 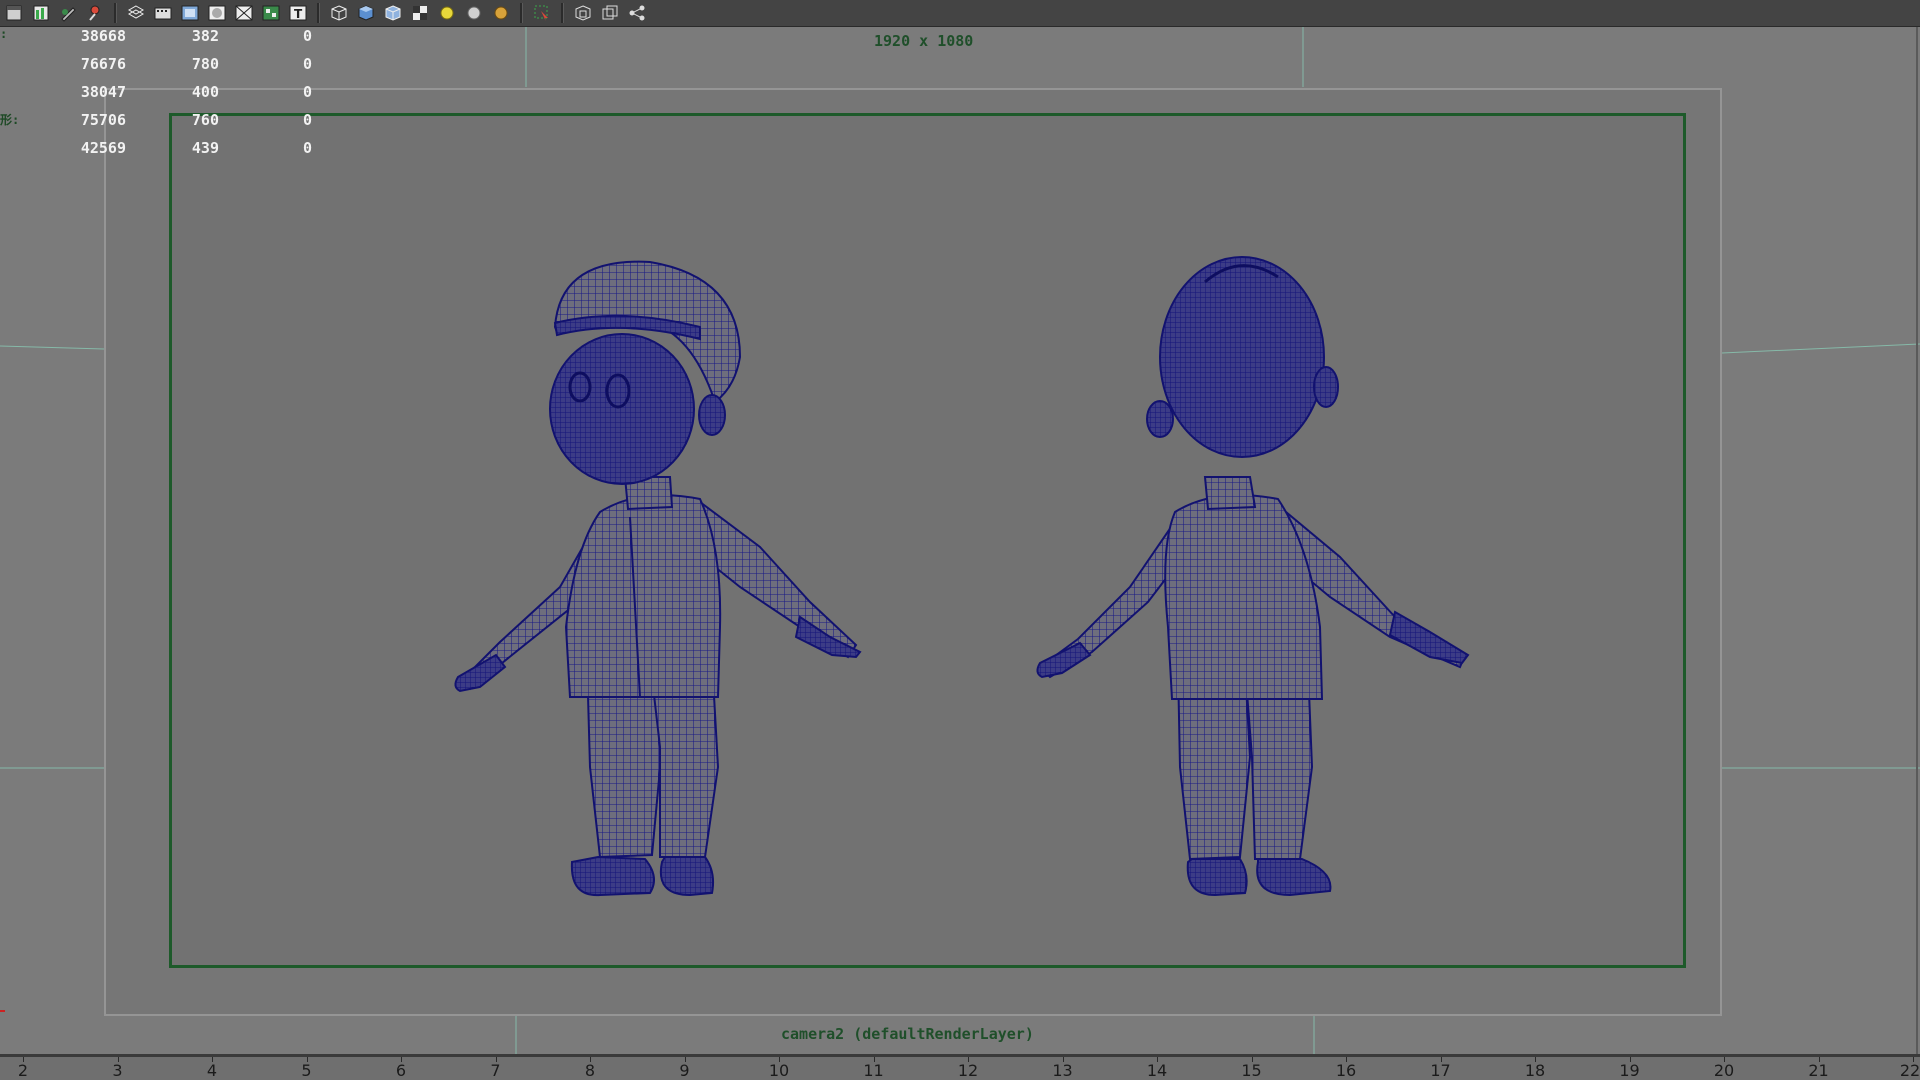 I want to click on hud-row: : 38668 382 0, so click(x=170, y=37).